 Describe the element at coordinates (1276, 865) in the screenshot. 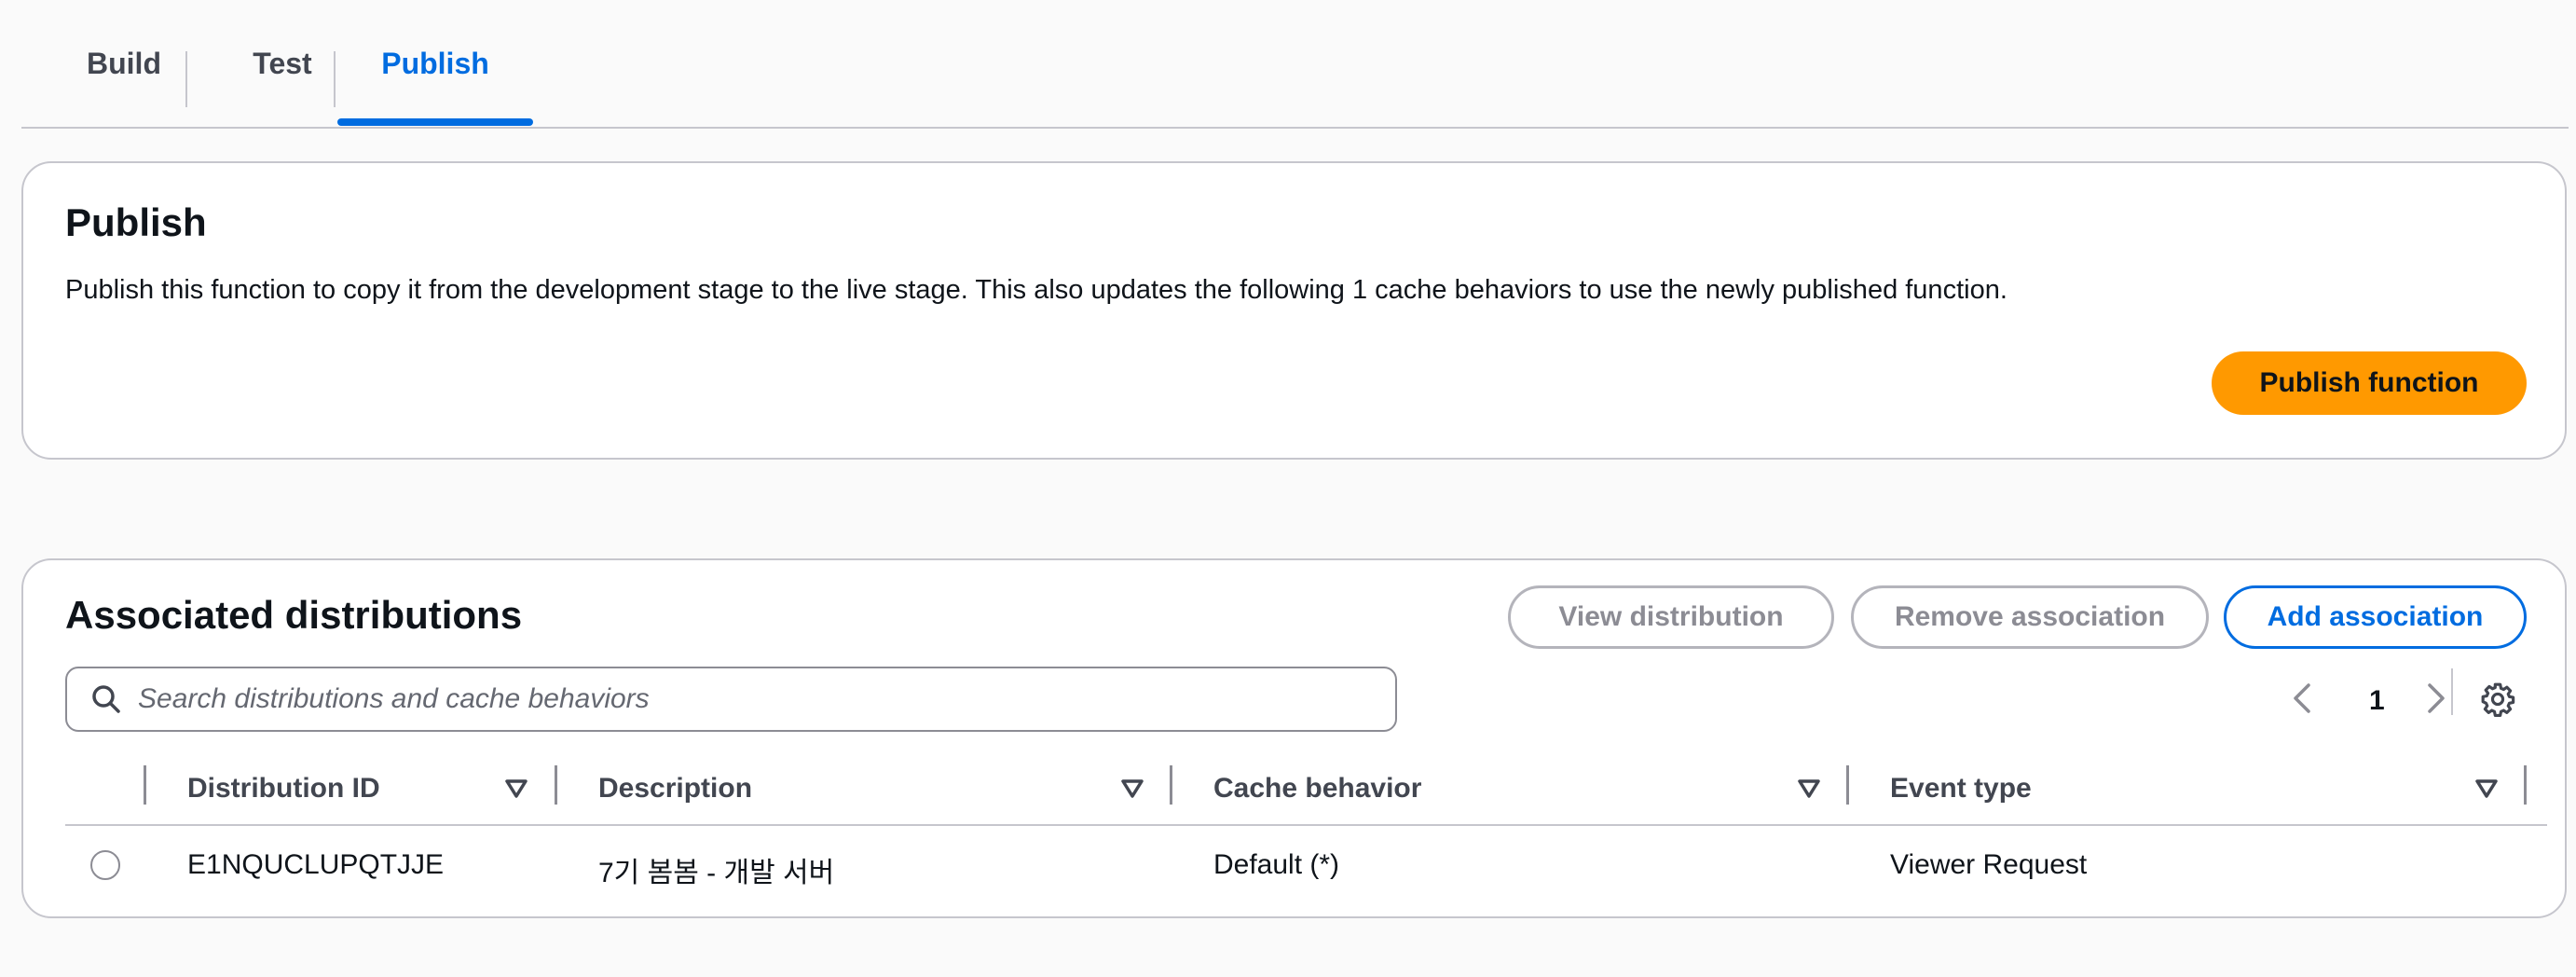

I see `cell-cache-behavior: Default (*)` at that location.